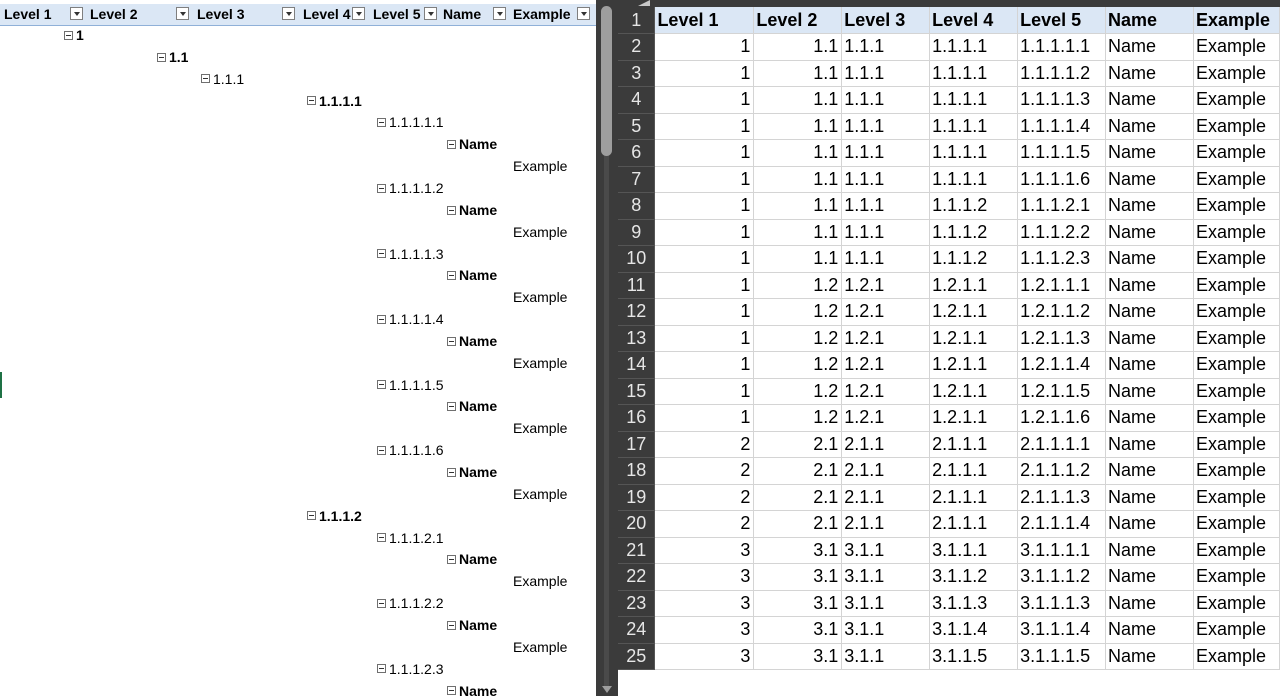 This screenshot has width=1280, height=696. What do you see at coordinates (1062, 312) in the screenshot?
I see `sheet-cell: 1.2.1.1.2` at bounding box center [1062, 312].